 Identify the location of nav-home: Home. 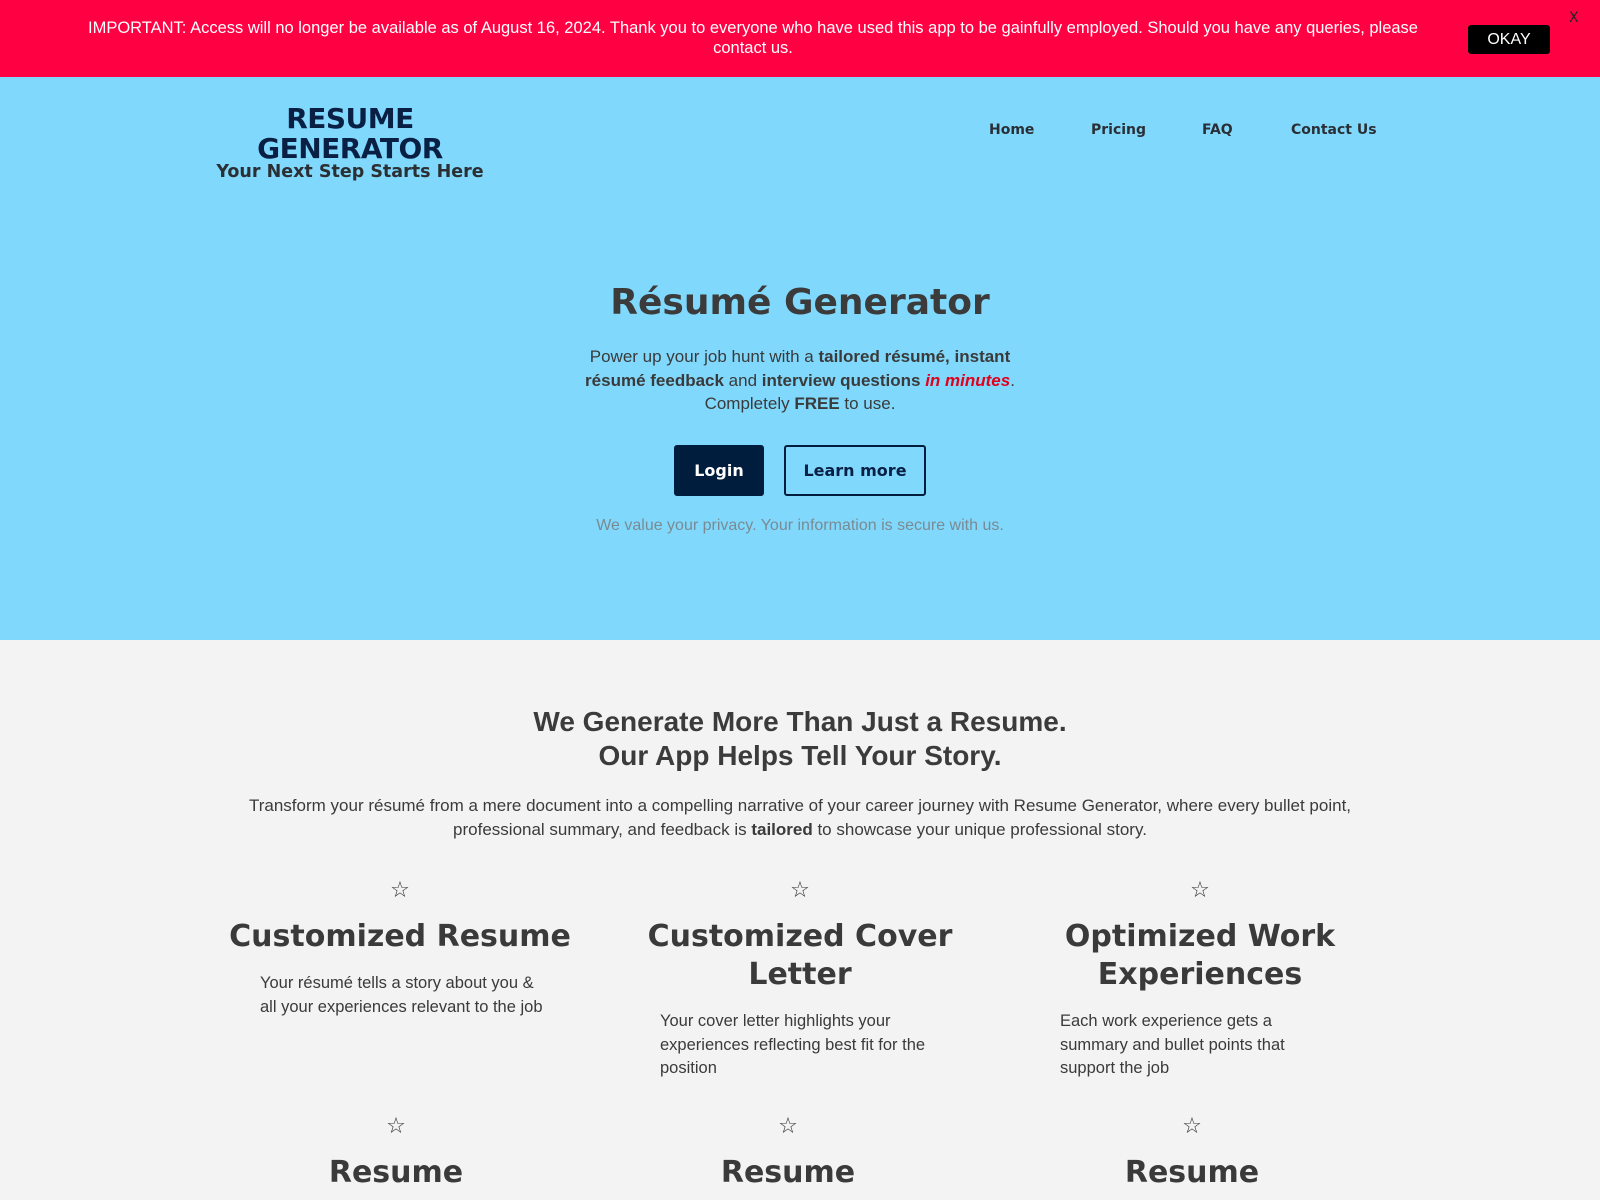
(1011, 130).